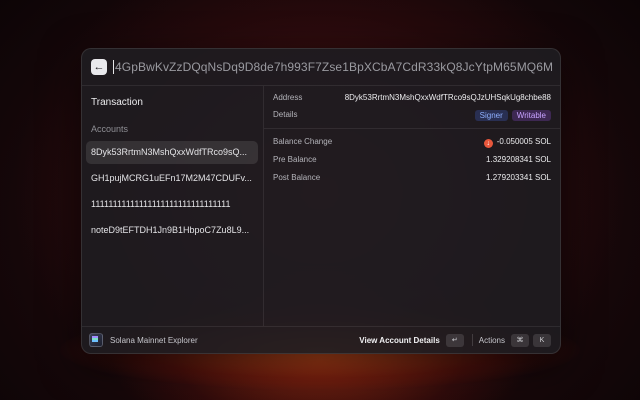  What do you see at coordinates (492, 340) in the screenshot?
I see `actions-button: Actions` at bounding box center [492, 340].